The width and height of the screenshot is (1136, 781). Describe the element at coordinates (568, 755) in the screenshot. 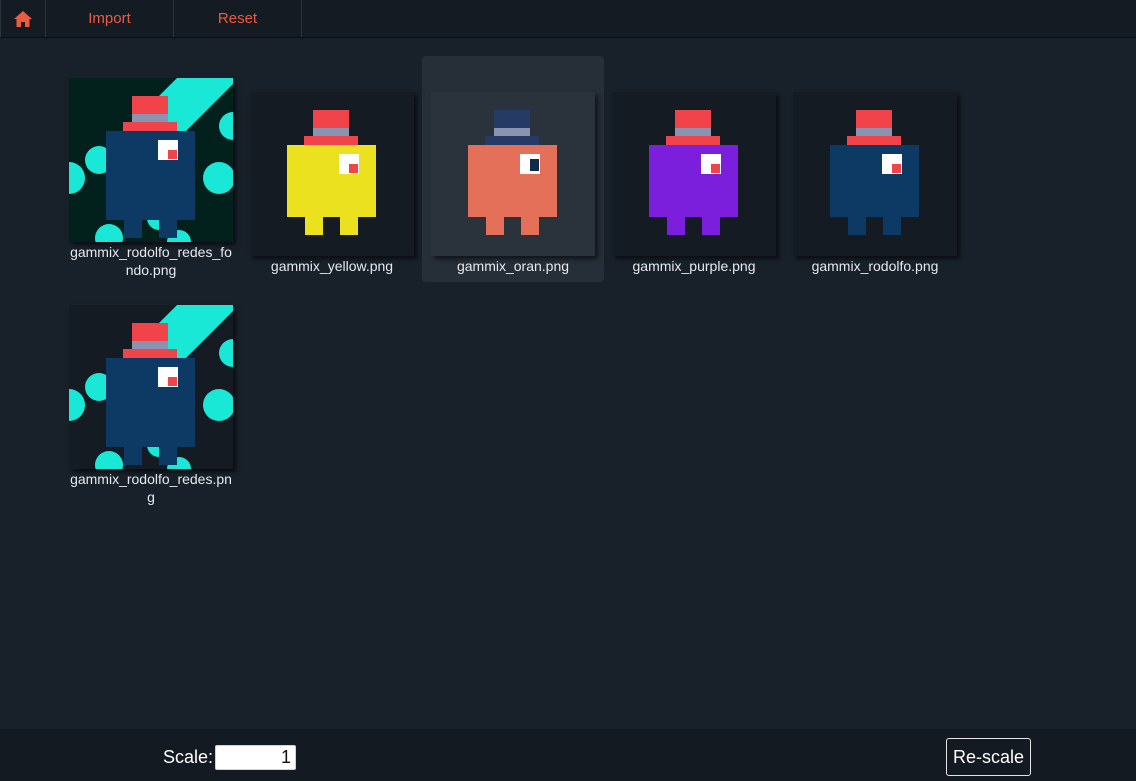

I see `bottom-bar: Scale: Re-scale` at that location.